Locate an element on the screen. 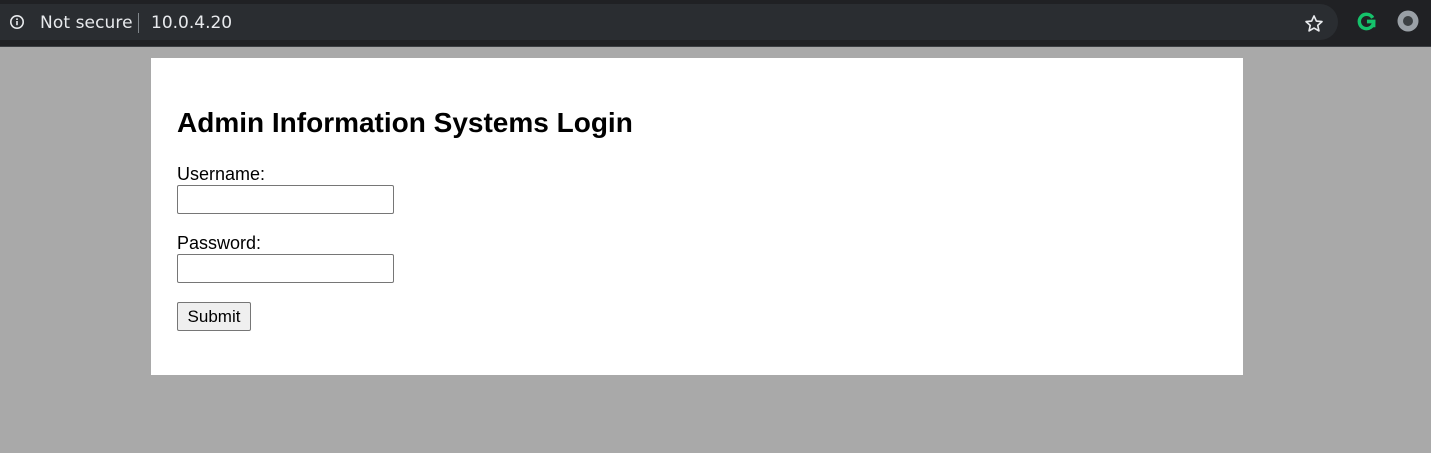  page-title: Admin Information Systems Login is located at coordinates (405, 122).